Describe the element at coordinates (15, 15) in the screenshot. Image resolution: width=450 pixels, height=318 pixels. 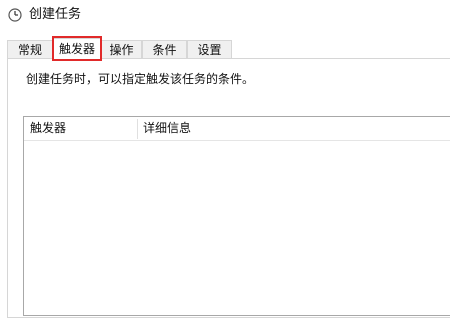
I see `clock-icon` at that location.